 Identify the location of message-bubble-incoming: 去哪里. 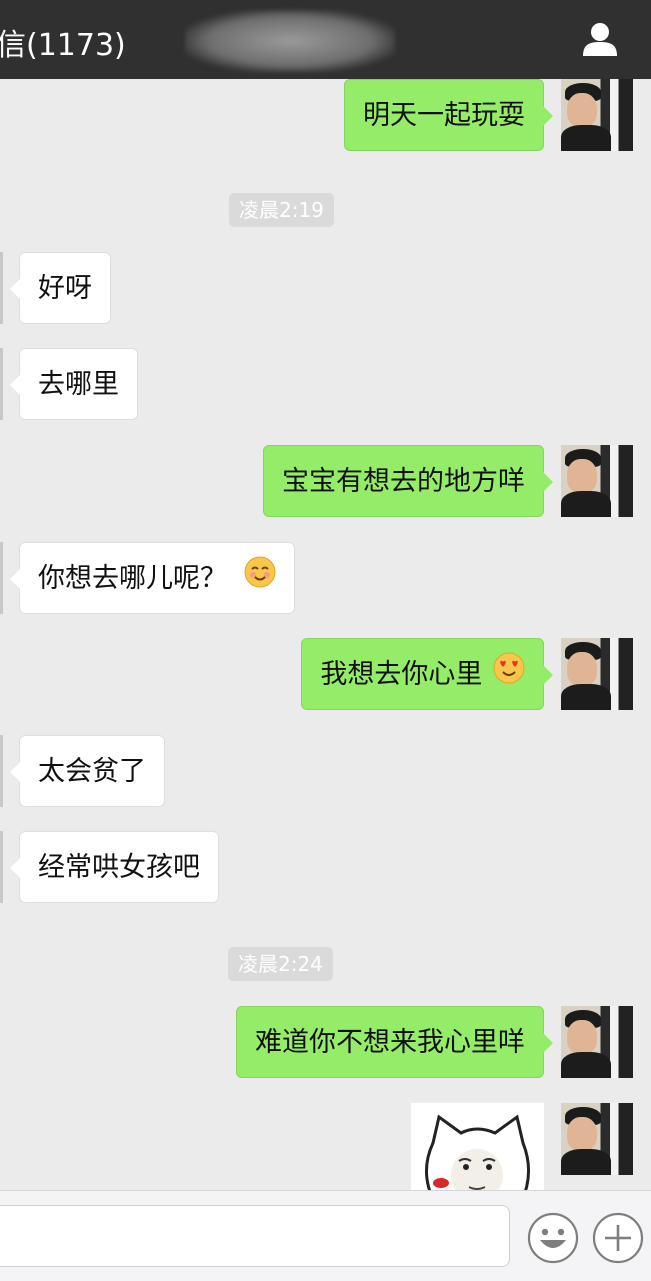
(74, 384).